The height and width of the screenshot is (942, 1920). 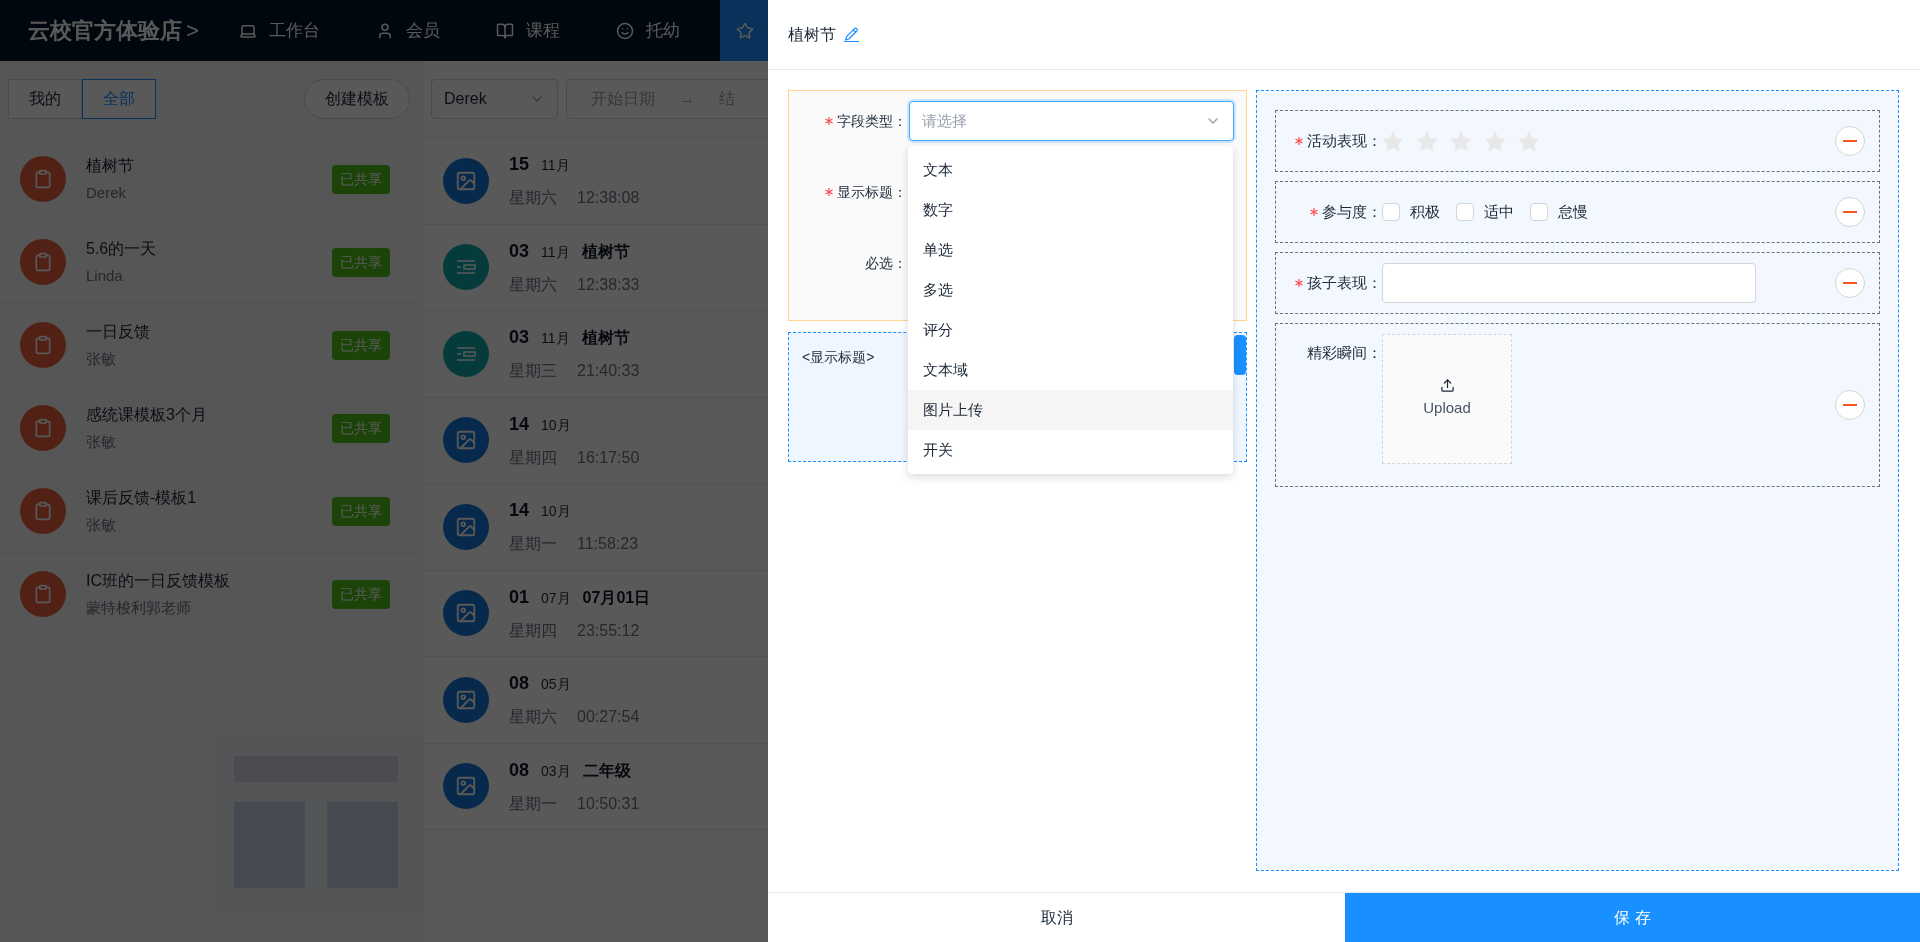 I want to click on nav-item: 托幼, so click(x=647, y=30).